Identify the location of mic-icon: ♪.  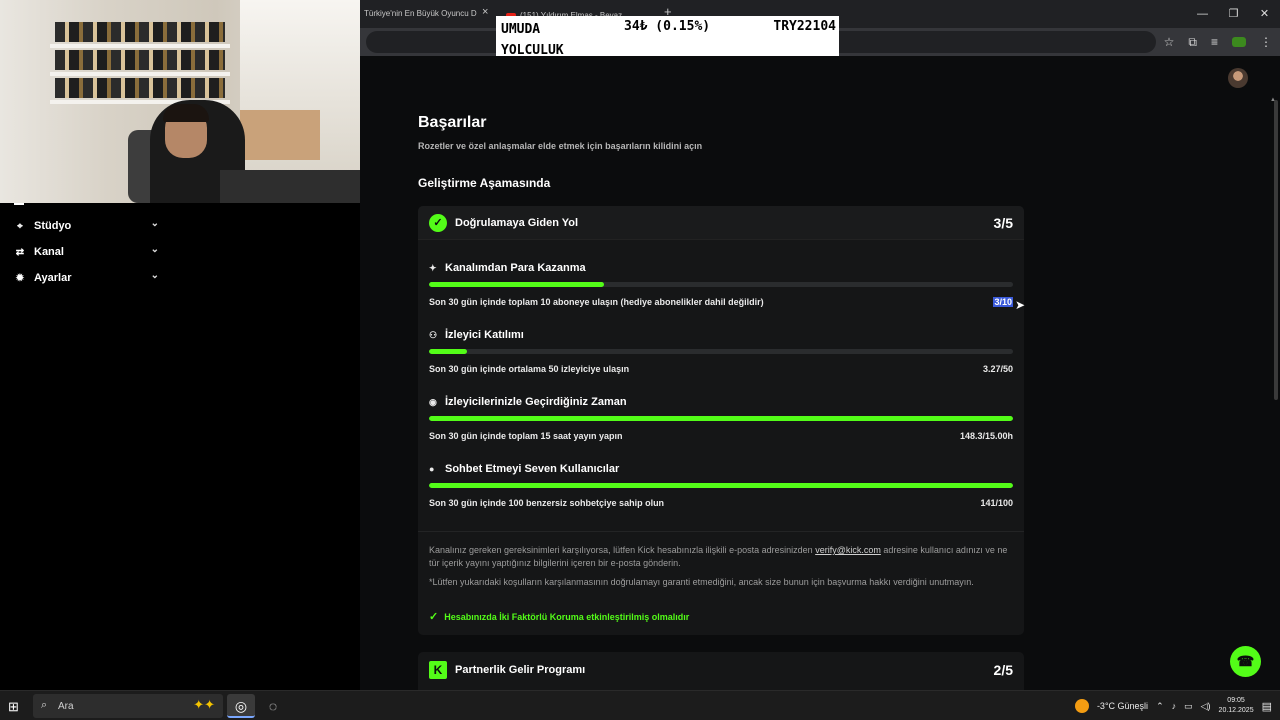
(1174, 706).